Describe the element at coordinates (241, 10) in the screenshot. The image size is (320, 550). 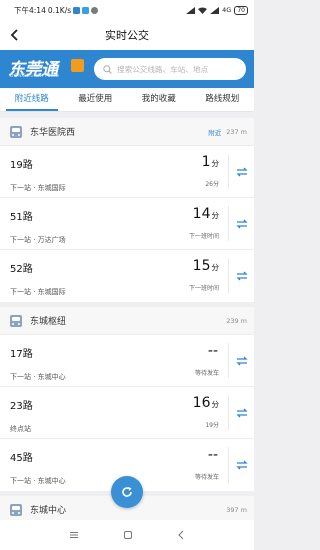
I see `battery-indicator: 70` at that location.